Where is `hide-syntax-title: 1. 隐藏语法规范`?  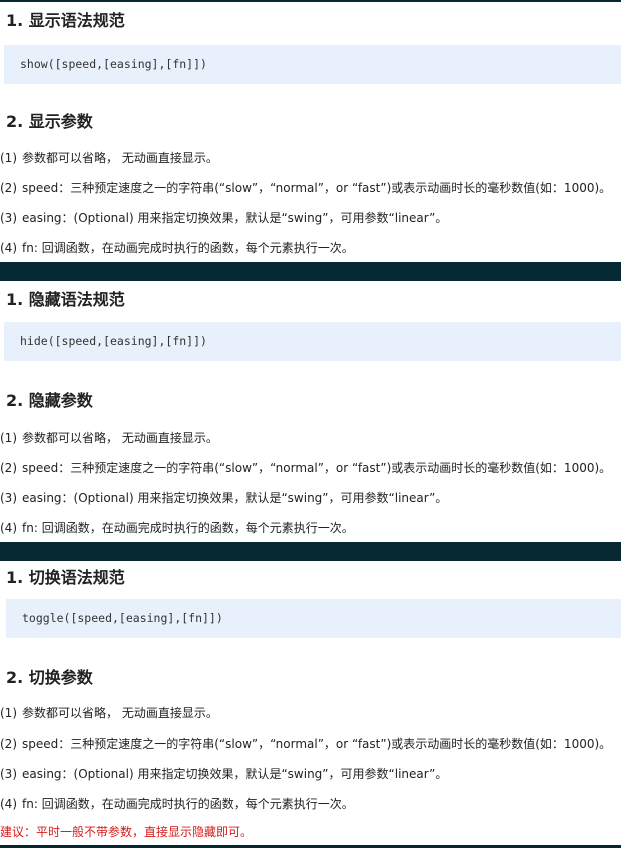 hide-syntax-title: 1. 隐藏语法规范 is located at coordinates (65, 299).